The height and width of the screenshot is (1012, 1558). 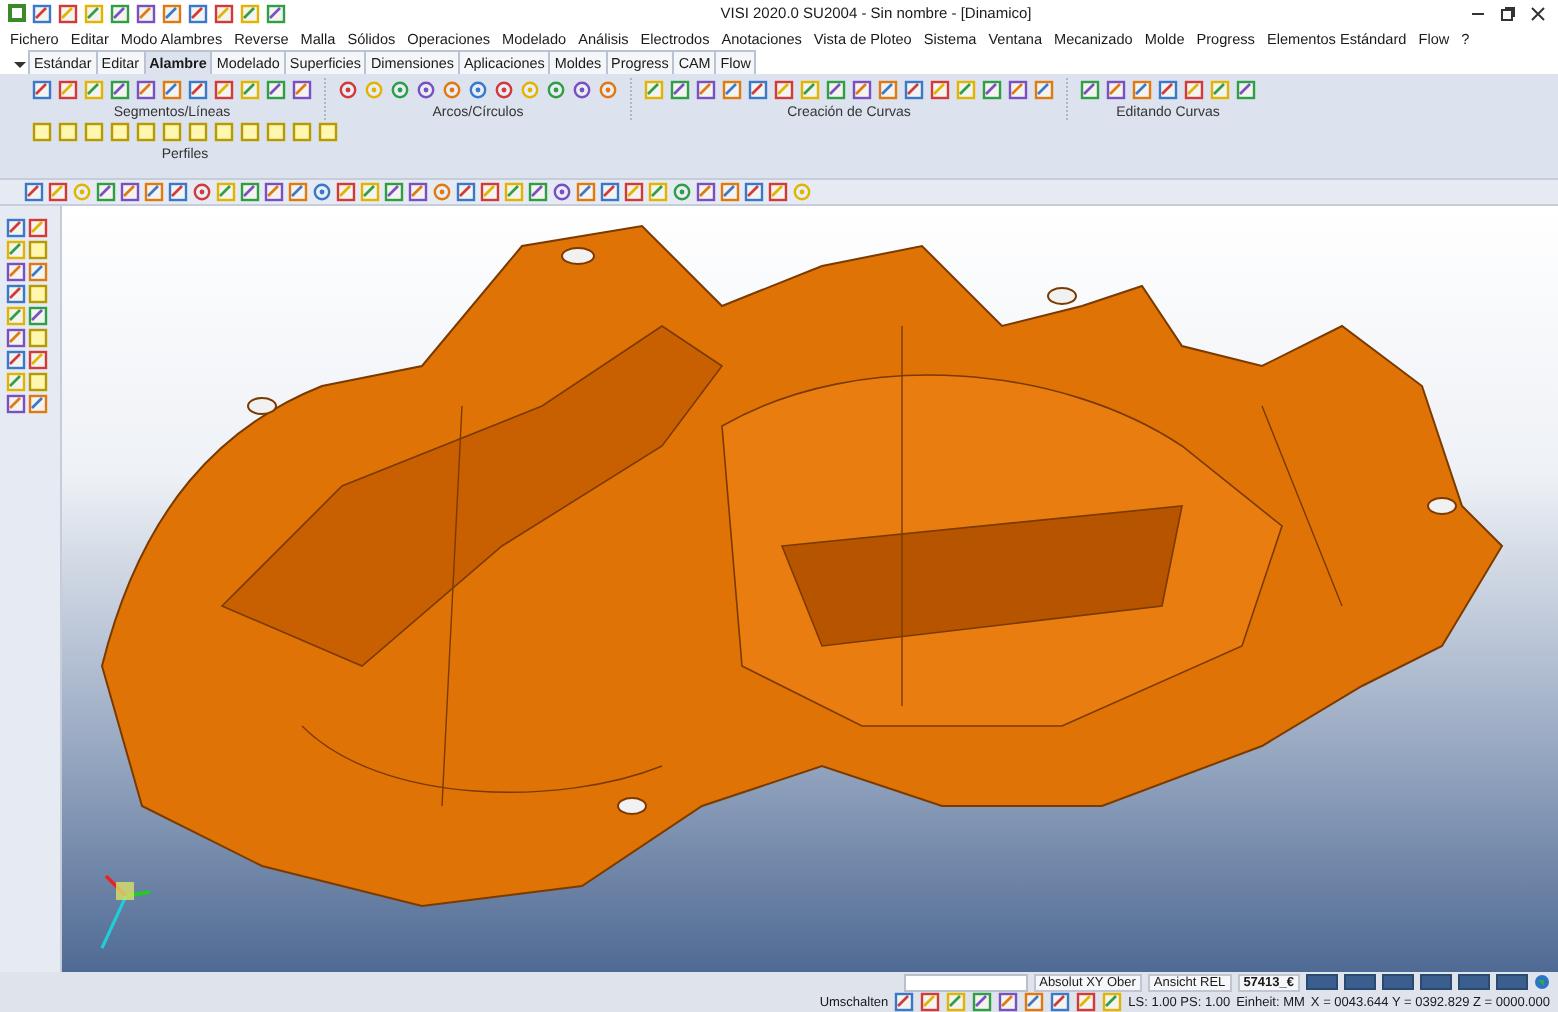 I want to click on close-icon, so click(x=1538, y=13).